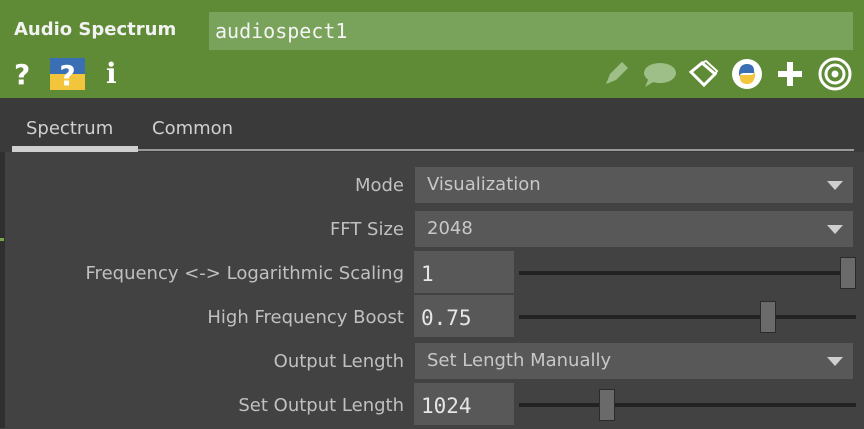 The width and height of the screenshot is (864, 429). Describe the element at coordinates (767, 317) in the screenshot. I see `hf-boost-slider-handle` at that location.